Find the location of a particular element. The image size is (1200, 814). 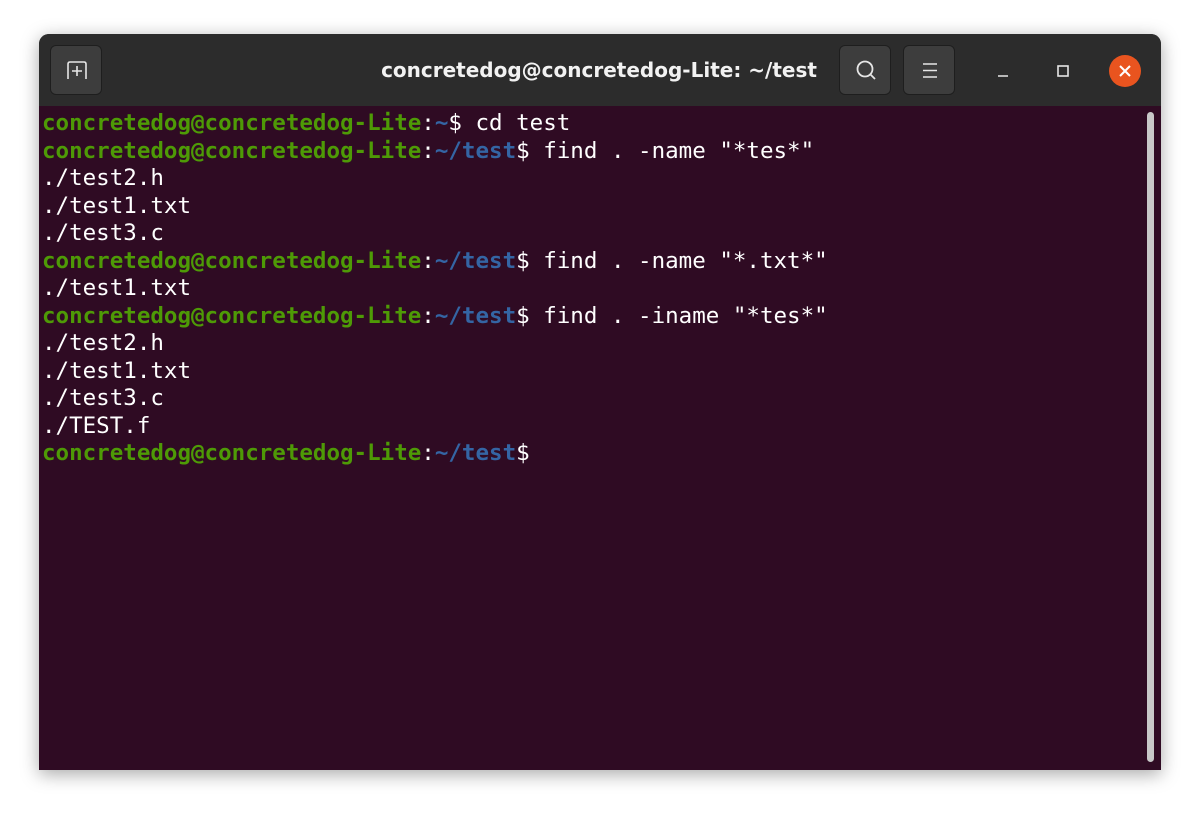

new-tab-icon is located at coordinates (77, 71).